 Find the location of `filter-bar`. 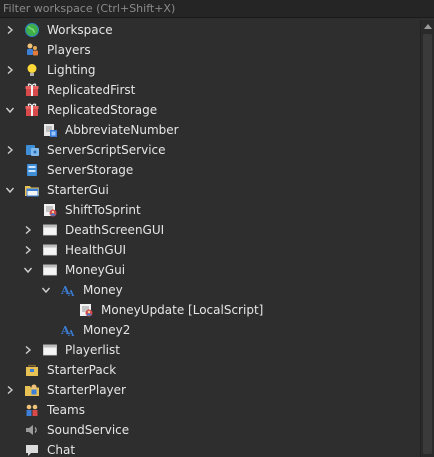

filter-bar is located at coordinates (217, 9).